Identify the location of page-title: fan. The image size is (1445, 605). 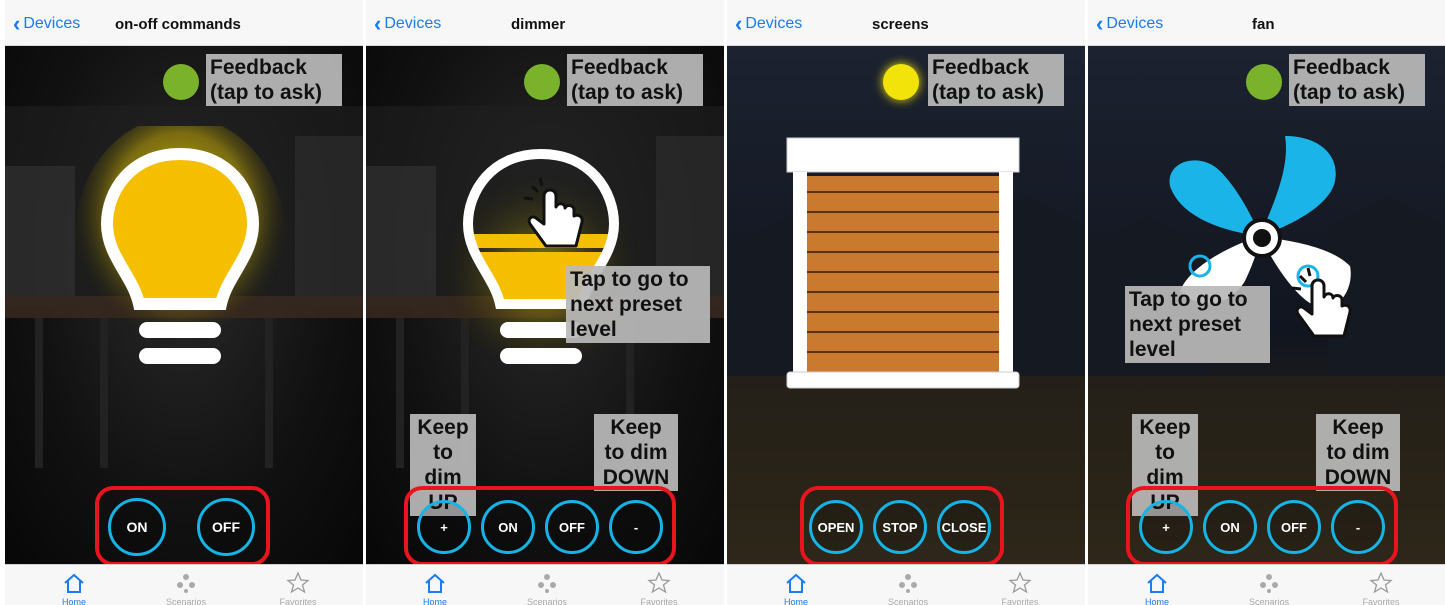
(1263, 24).